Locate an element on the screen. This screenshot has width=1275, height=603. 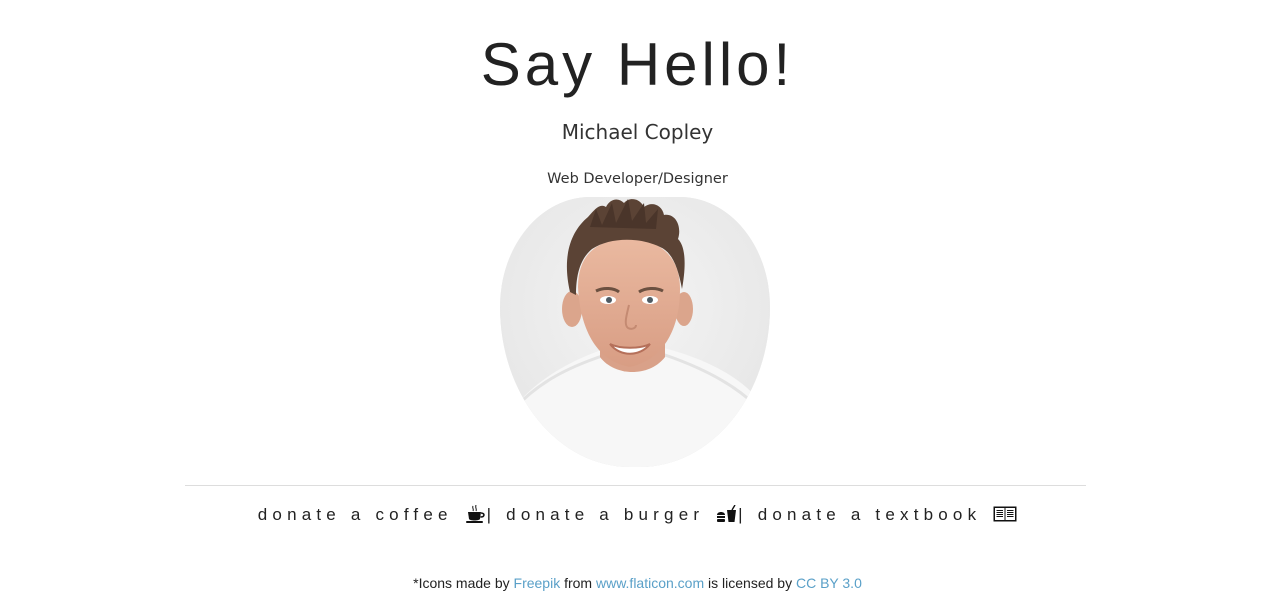
license-link: CC BY 3.0 is located at coordinates (829, 583).